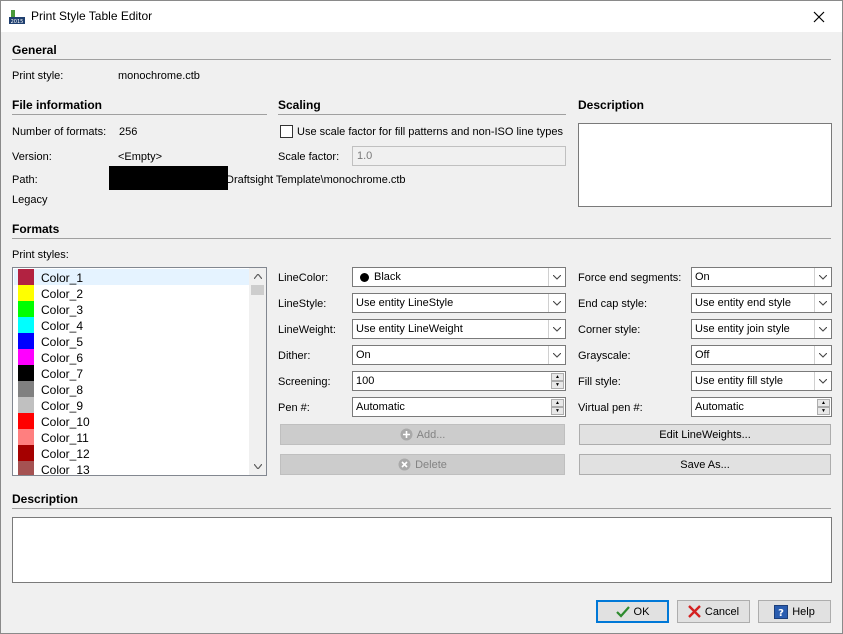 The height and width of the screenshot is (634, 843). I want to click on scaling-section-title: Scaling, so click(299, 105).